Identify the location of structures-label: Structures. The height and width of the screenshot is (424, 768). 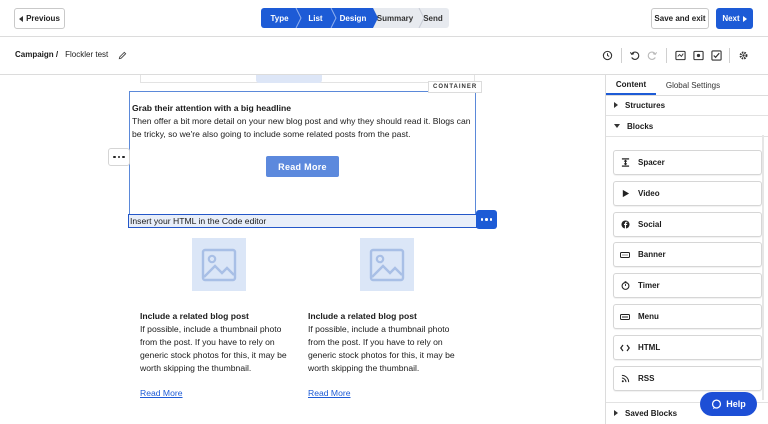
(645, 105).